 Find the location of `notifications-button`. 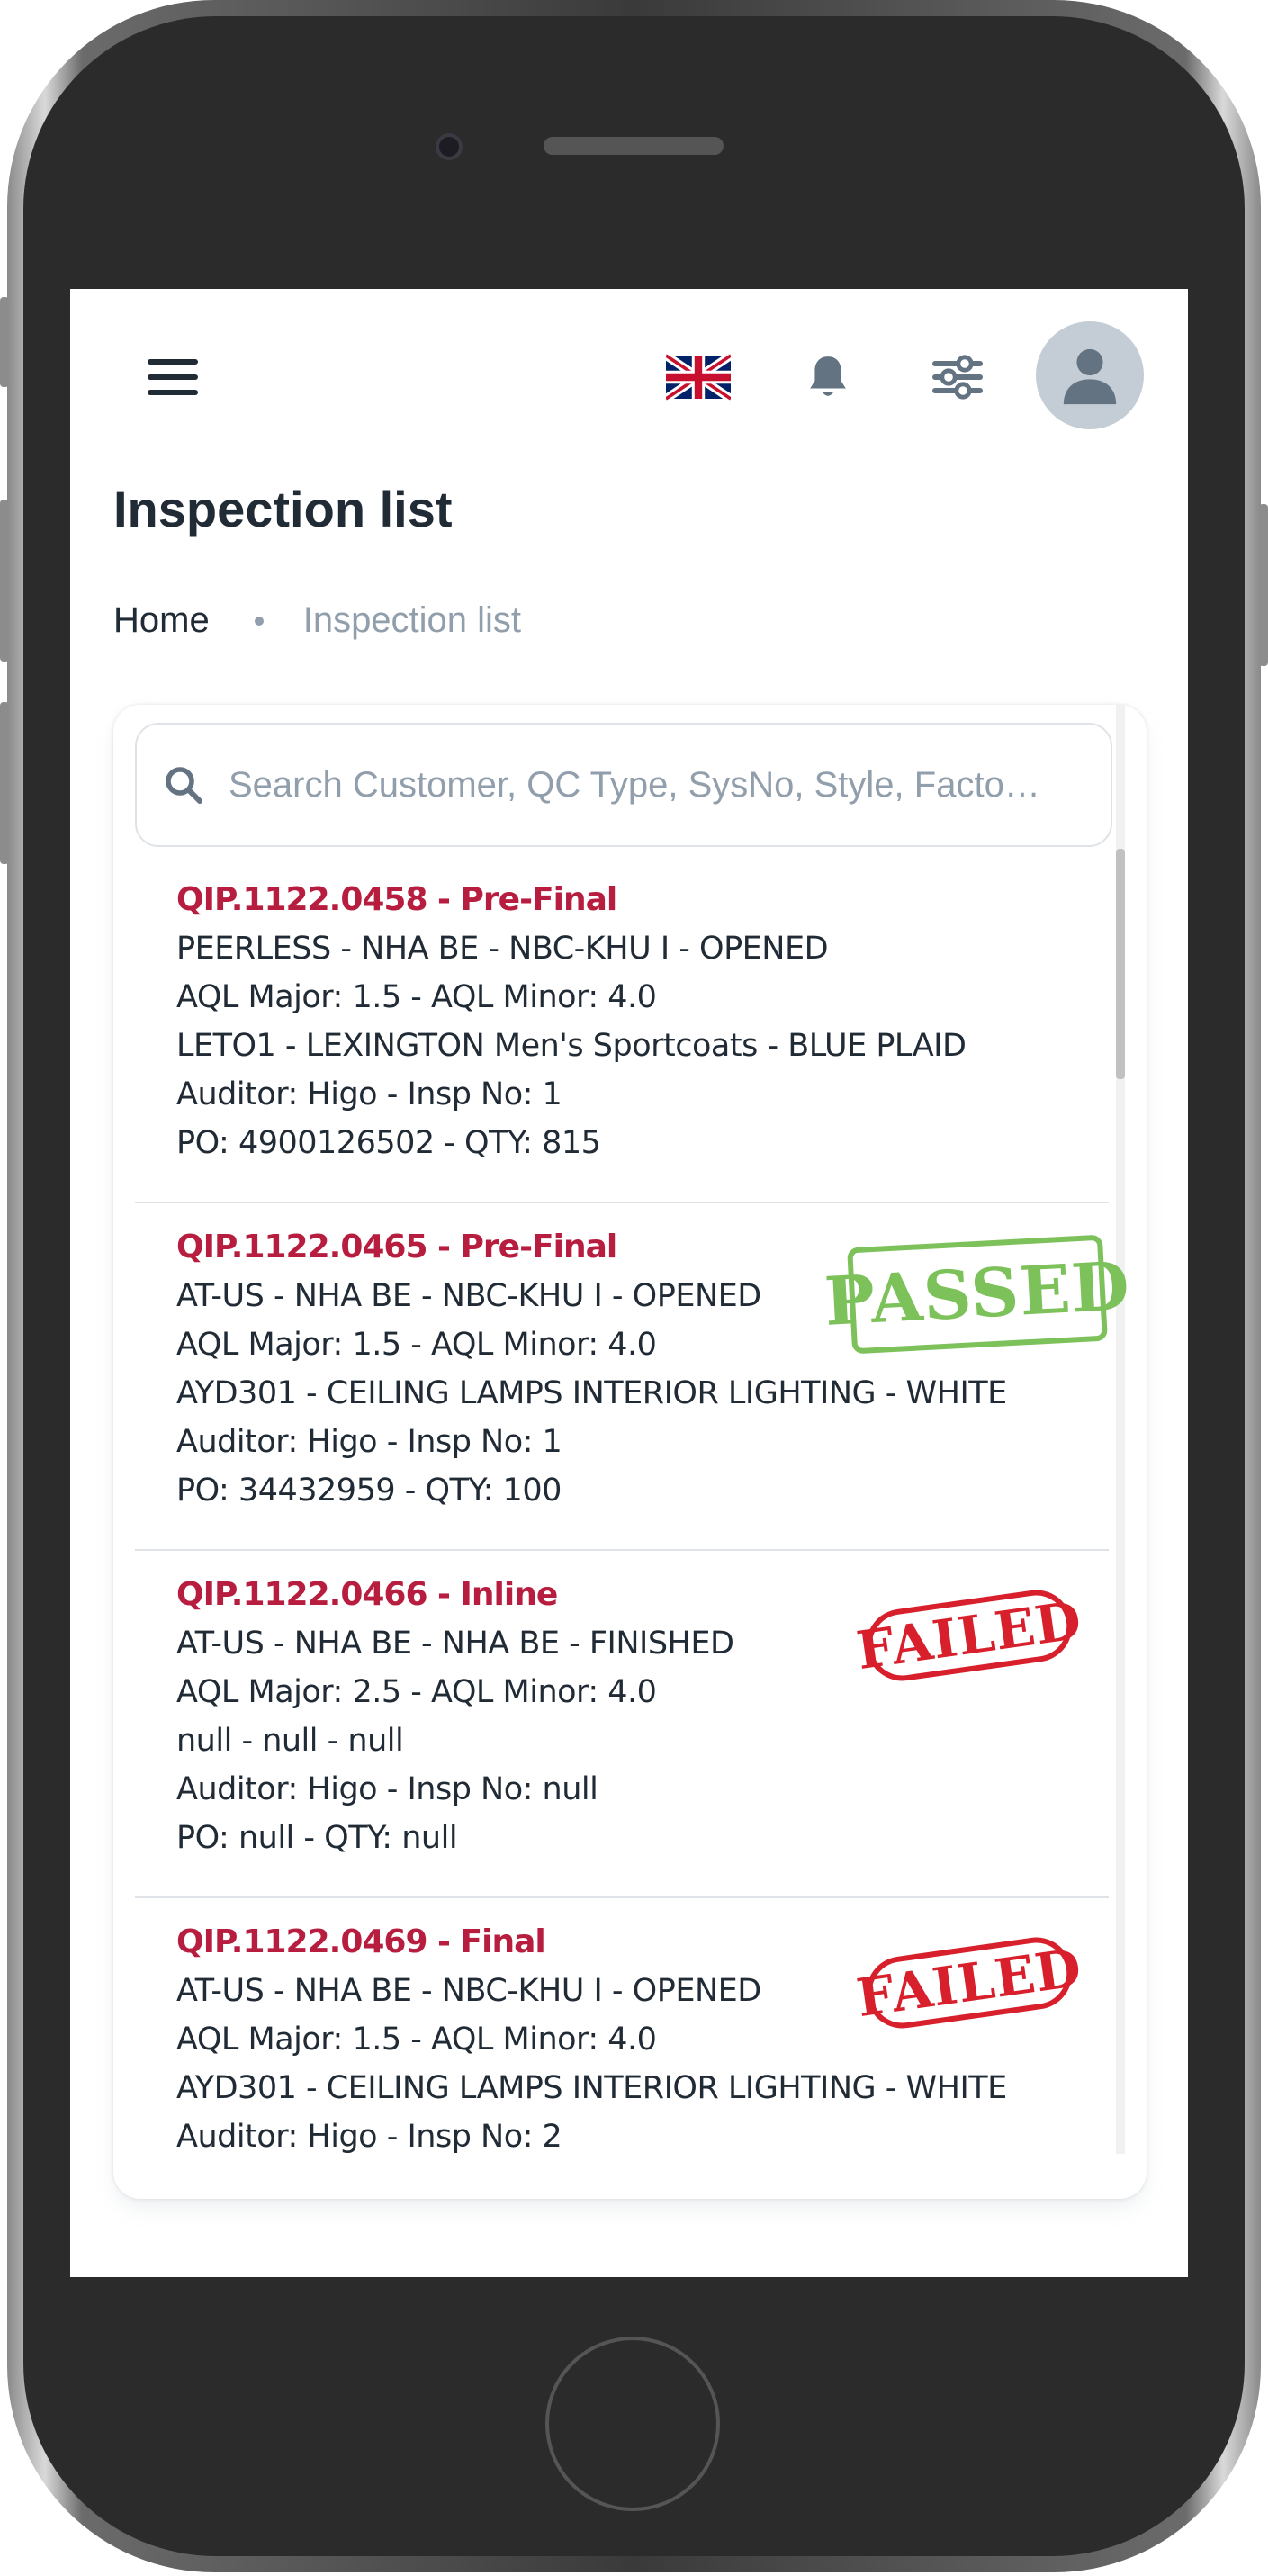

notifications-button is located at coordinates (828, 377).